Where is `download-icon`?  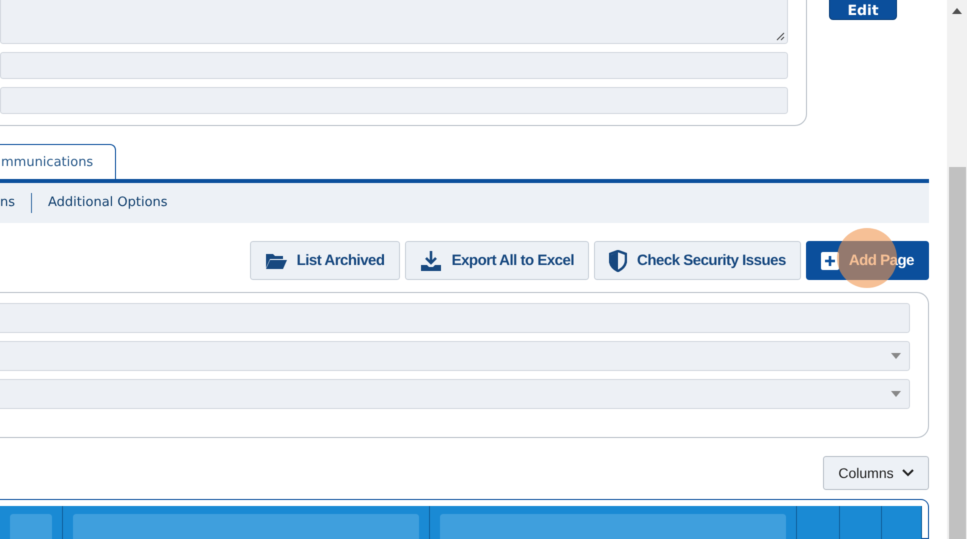 download-icon is located at coordinates (431, 261).